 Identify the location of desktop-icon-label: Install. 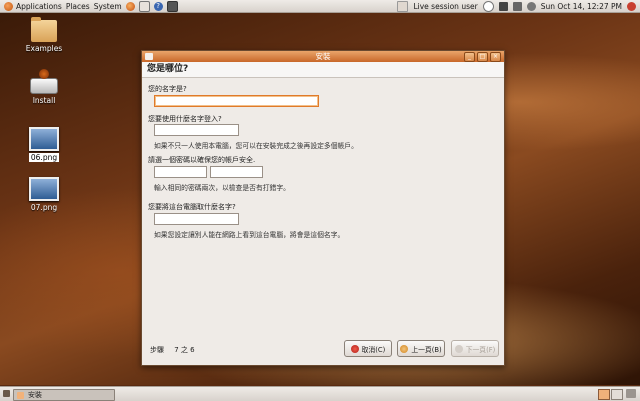
(44, 100).